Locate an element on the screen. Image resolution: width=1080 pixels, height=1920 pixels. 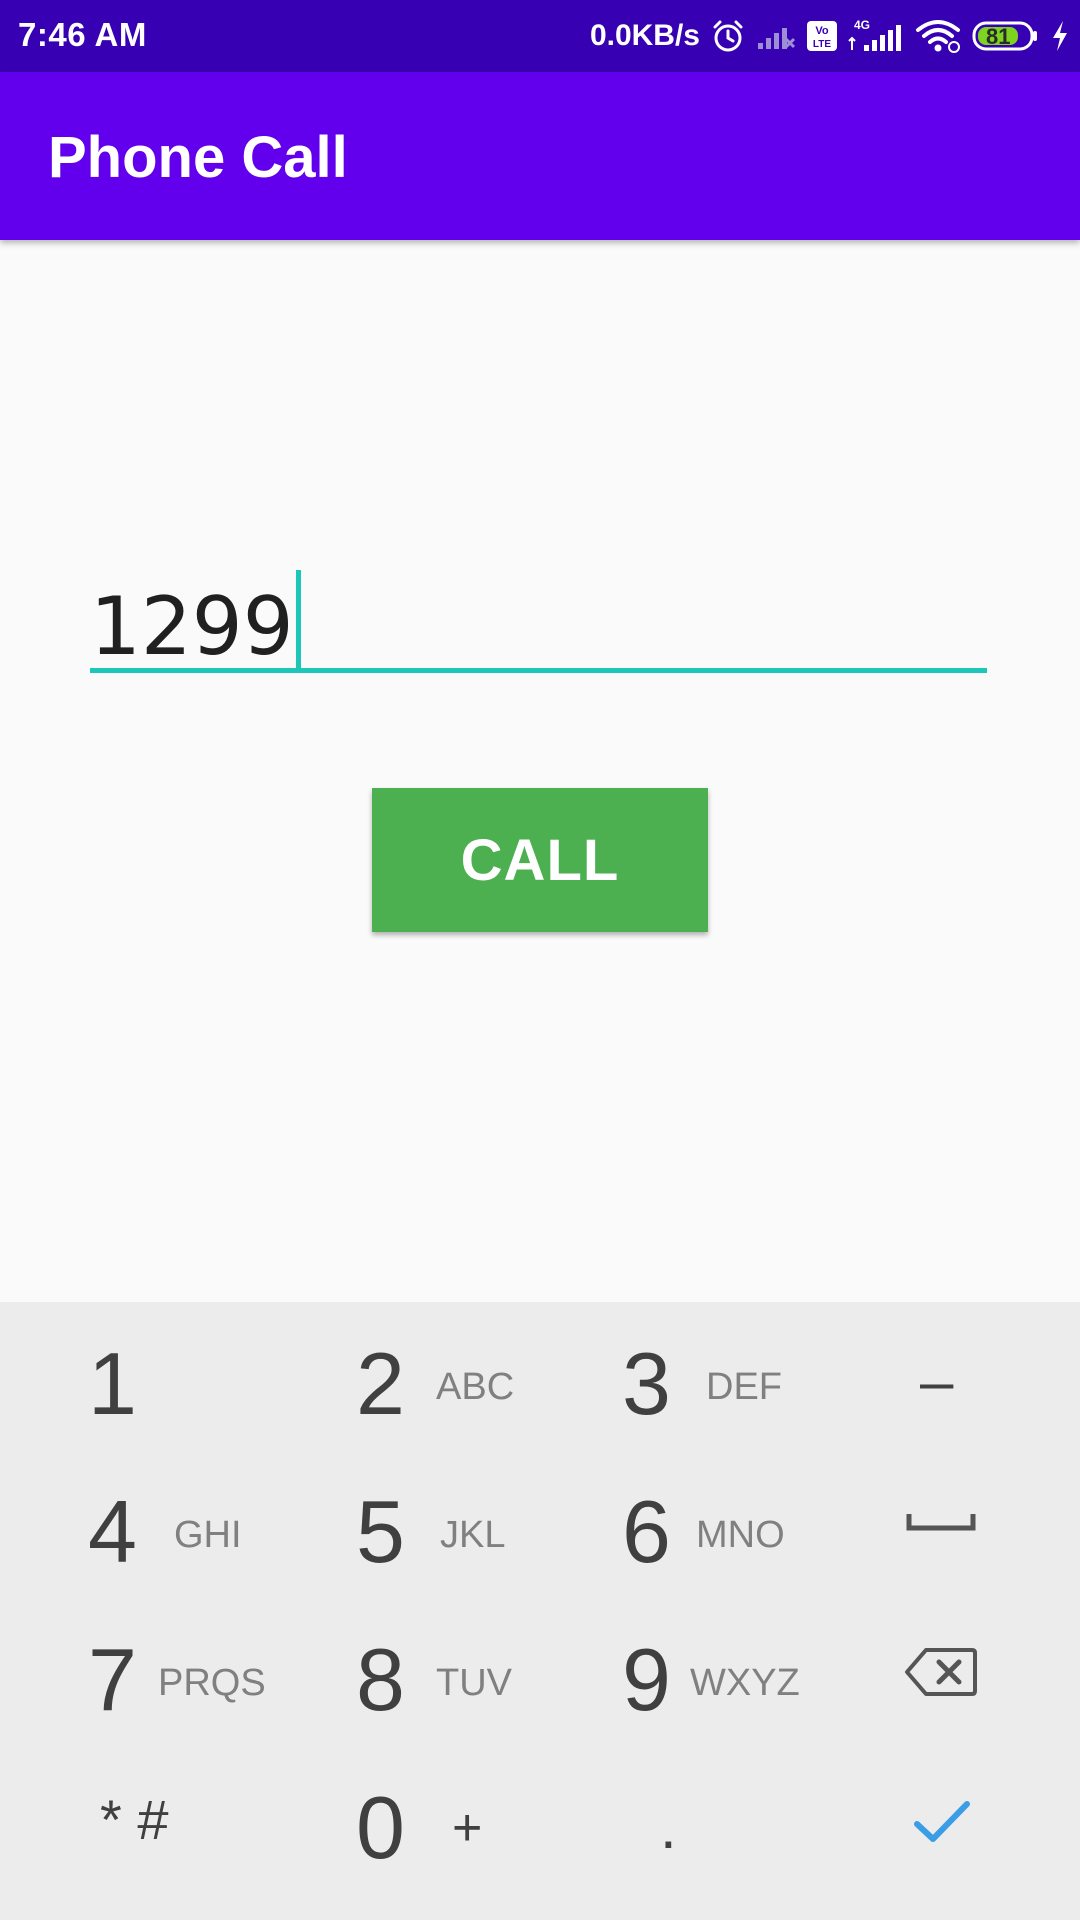
app-bar: Phone Call is located at coordinates (540, 156).